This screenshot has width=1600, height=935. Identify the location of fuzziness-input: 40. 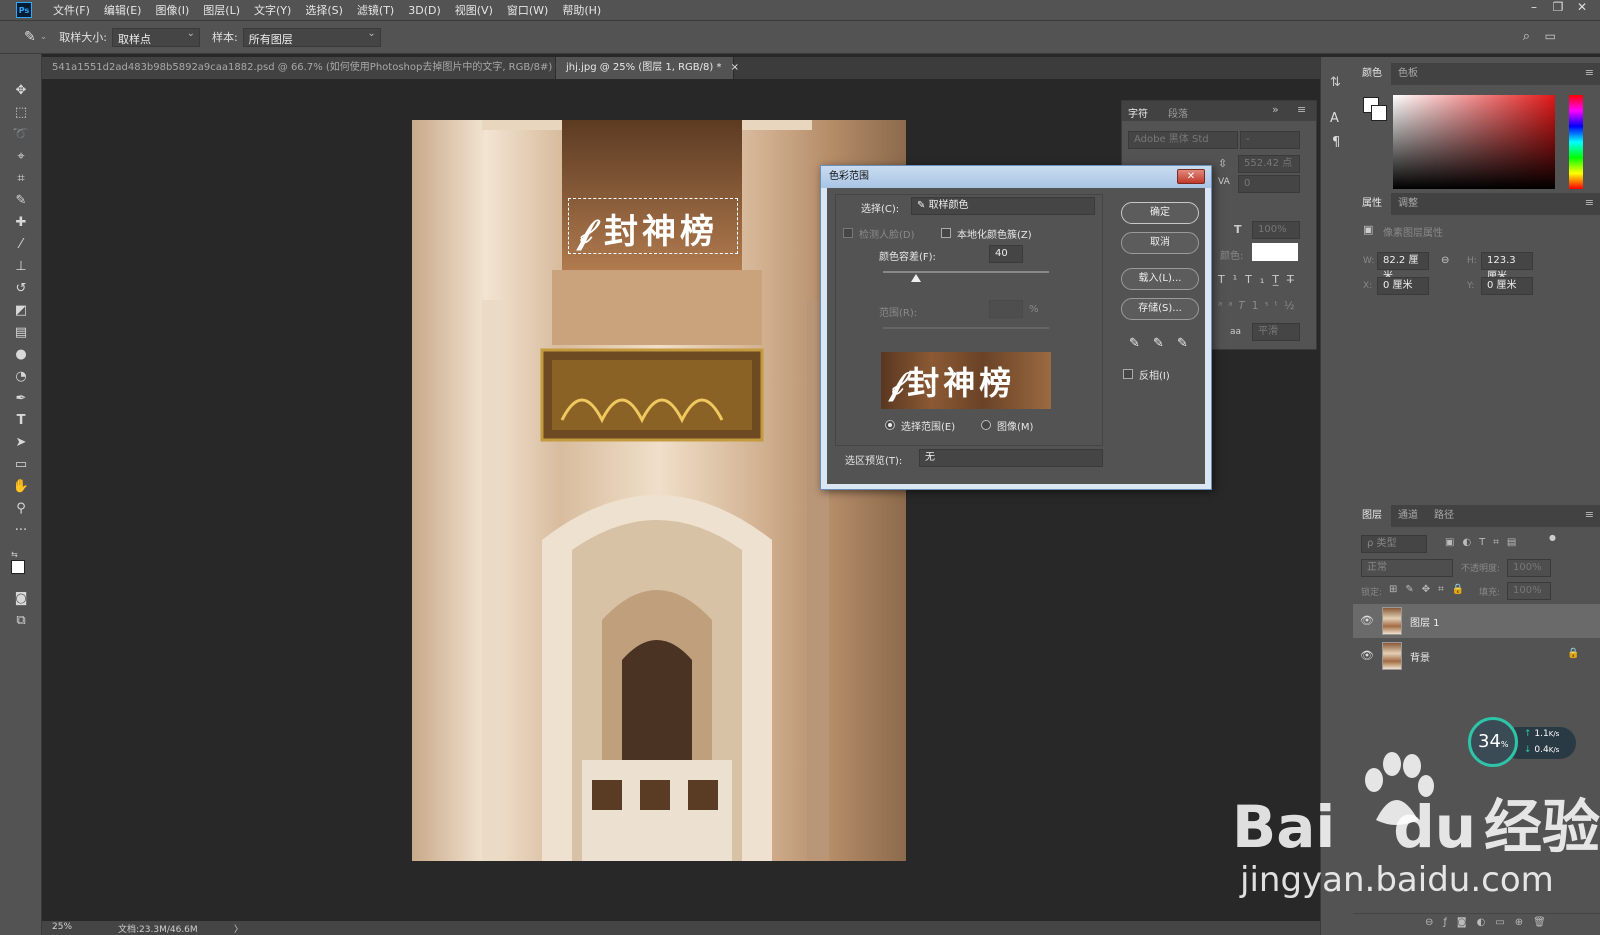
(1006, 254).